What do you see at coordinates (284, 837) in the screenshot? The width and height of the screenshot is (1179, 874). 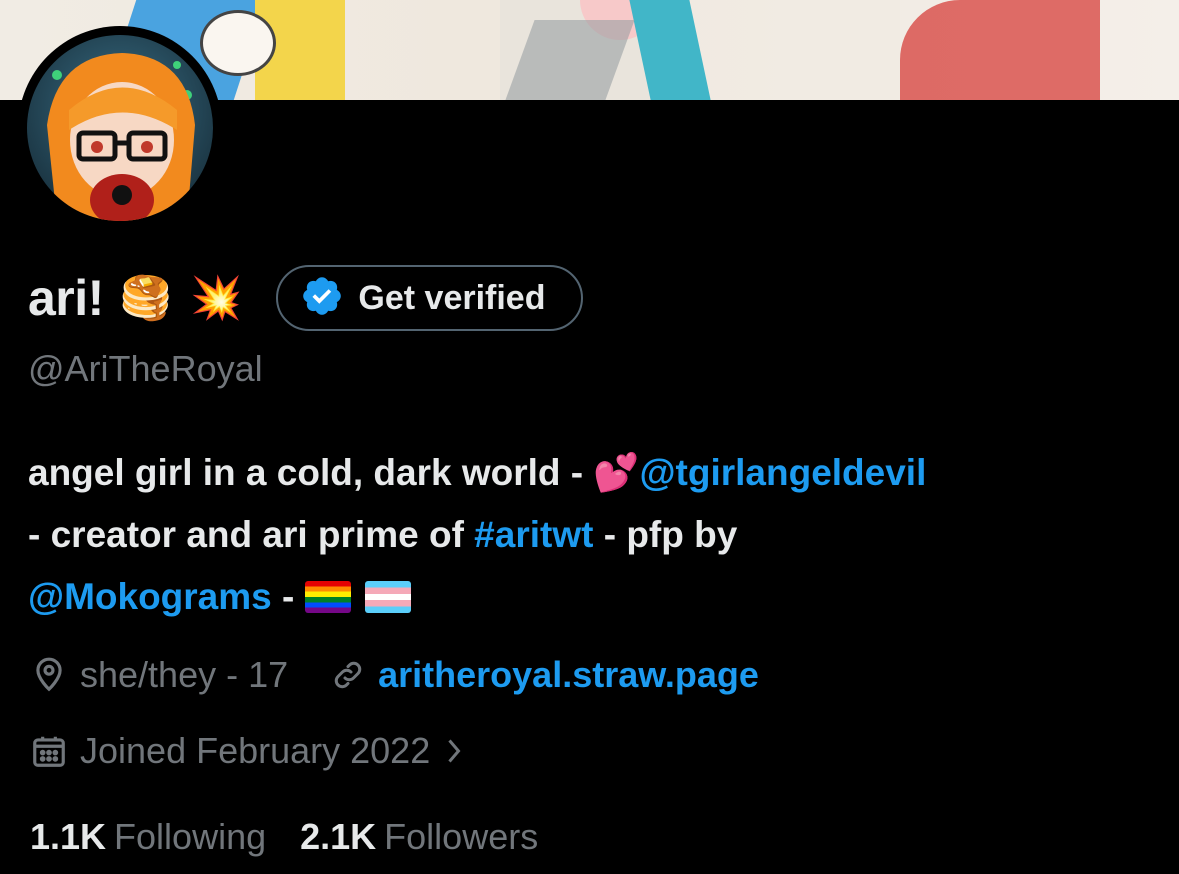 I see `follow-stats: 1.1K Following 2.1K Followers` at bounding box center [284, 837].